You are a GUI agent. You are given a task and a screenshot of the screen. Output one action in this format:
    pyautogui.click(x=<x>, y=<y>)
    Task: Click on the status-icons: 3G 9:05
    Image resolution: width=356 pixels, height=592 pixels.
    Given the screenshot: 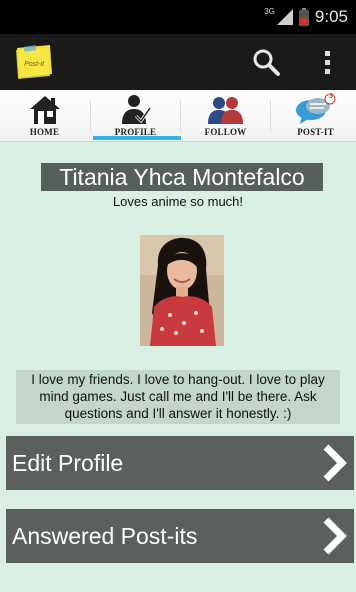 What is the action you would take?
    pyautogui.click(x=306, y=17)
    